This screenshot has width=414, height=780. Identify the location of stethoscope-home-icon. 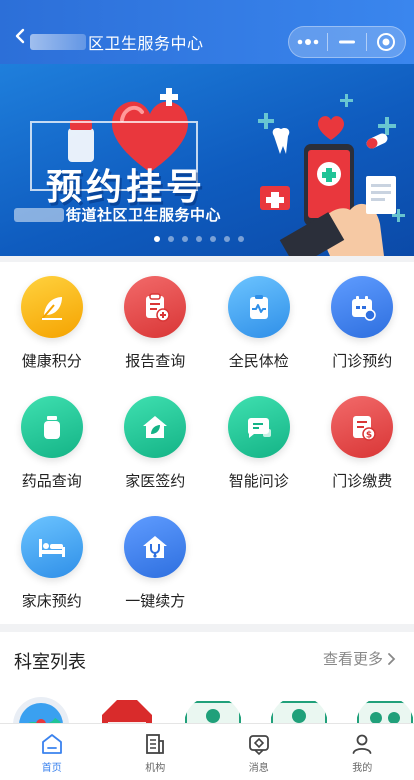
(155, 547).